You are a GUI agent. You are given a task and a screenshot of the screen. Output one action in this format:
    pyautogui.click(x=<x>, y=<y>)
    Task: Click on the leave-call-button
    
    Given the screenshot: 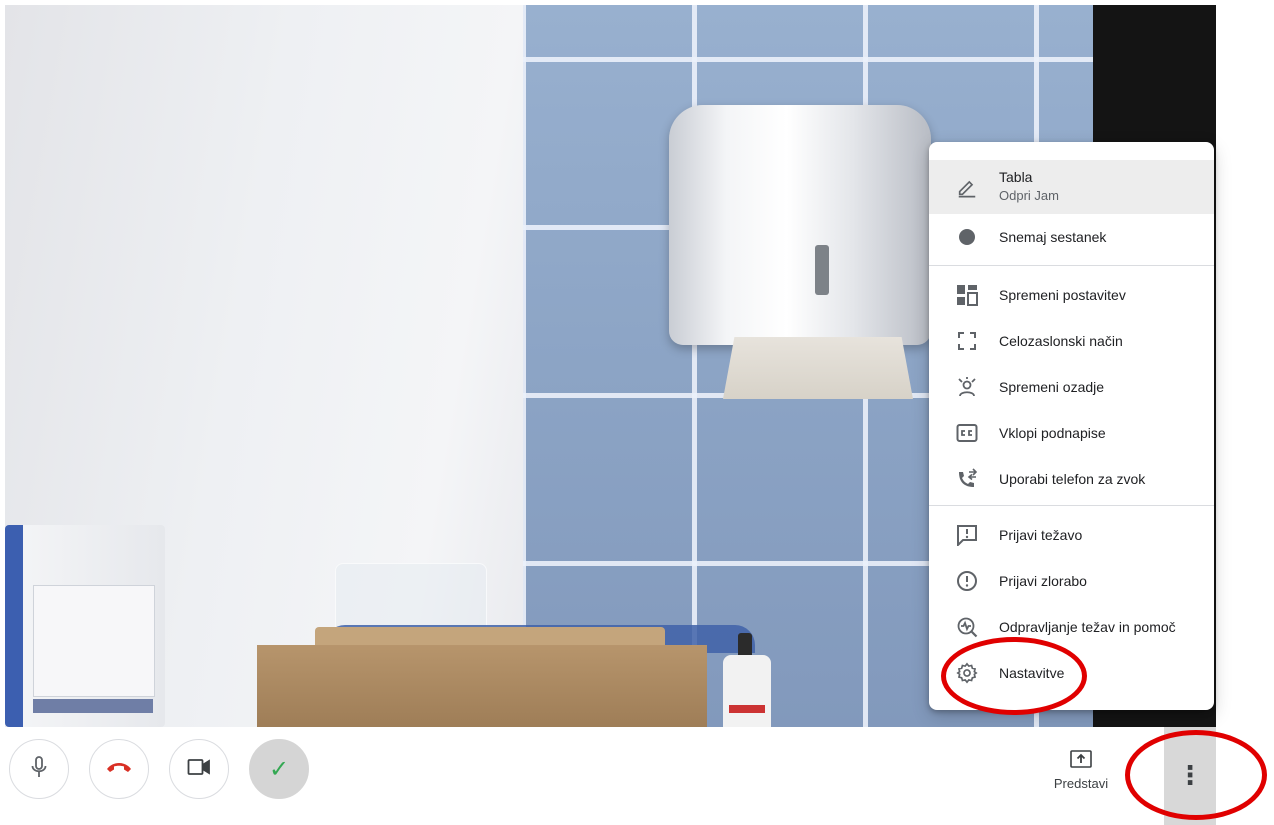 What is the action you would take?
    pyautogui.click(x=119, y=769)
    